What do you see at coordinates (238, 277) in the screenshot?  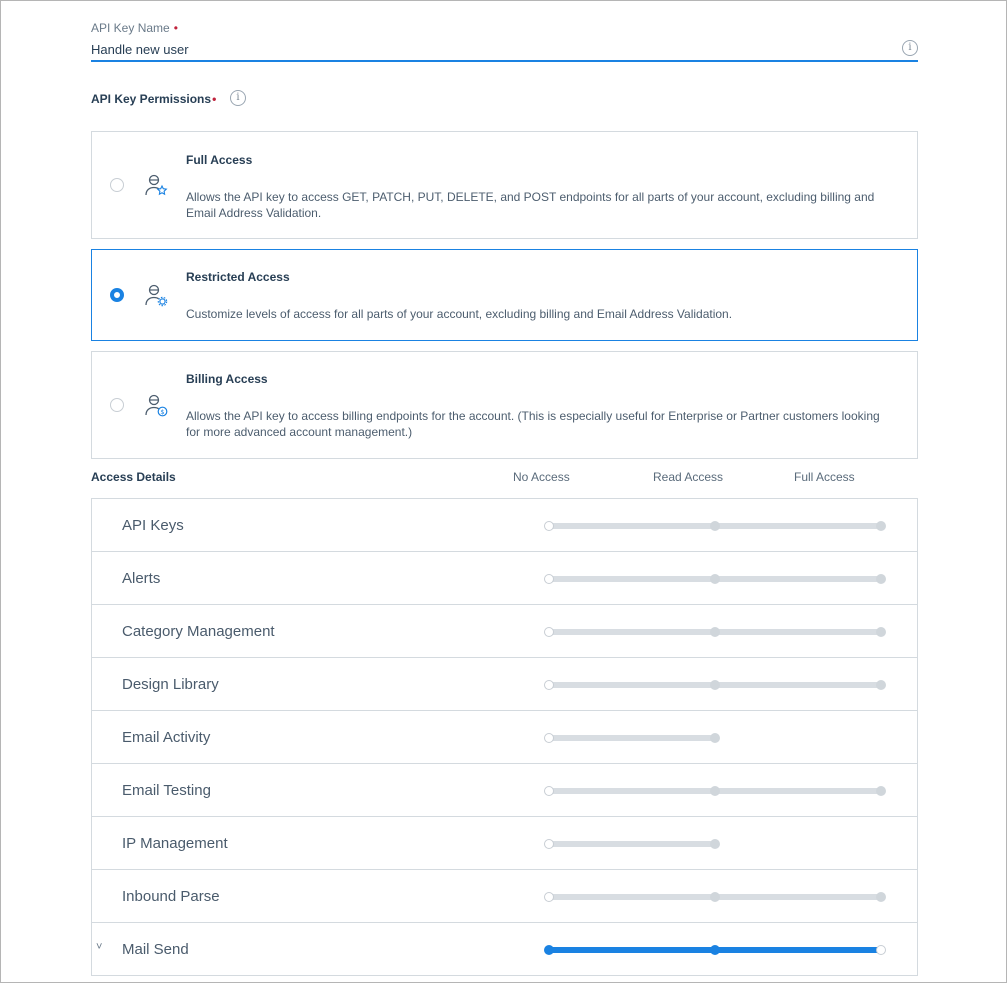 I see `option-title: Restricted Access` at bounding box center [238, 277].